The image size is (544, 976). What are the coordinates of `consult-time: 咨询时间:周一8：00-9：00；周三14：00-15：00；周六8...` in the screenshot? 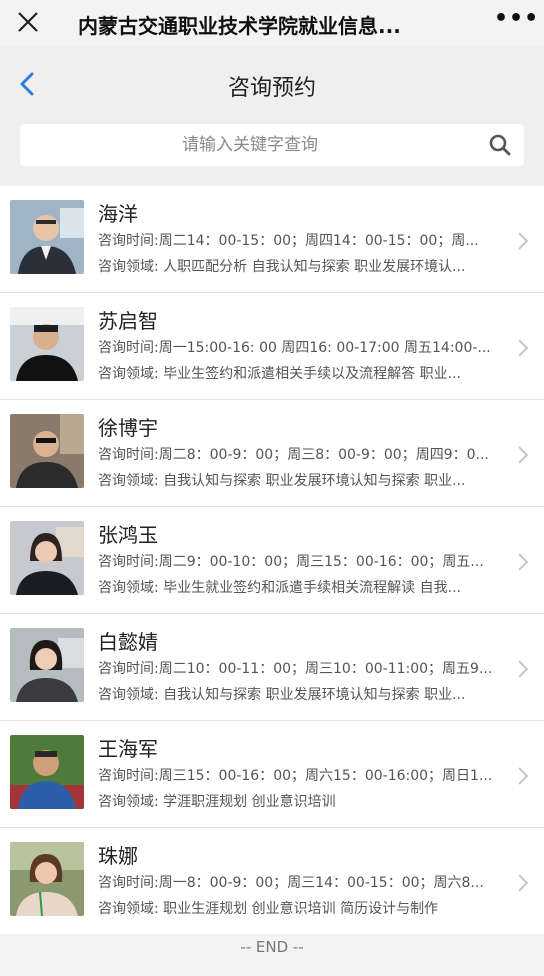 It's located at (291, 883).